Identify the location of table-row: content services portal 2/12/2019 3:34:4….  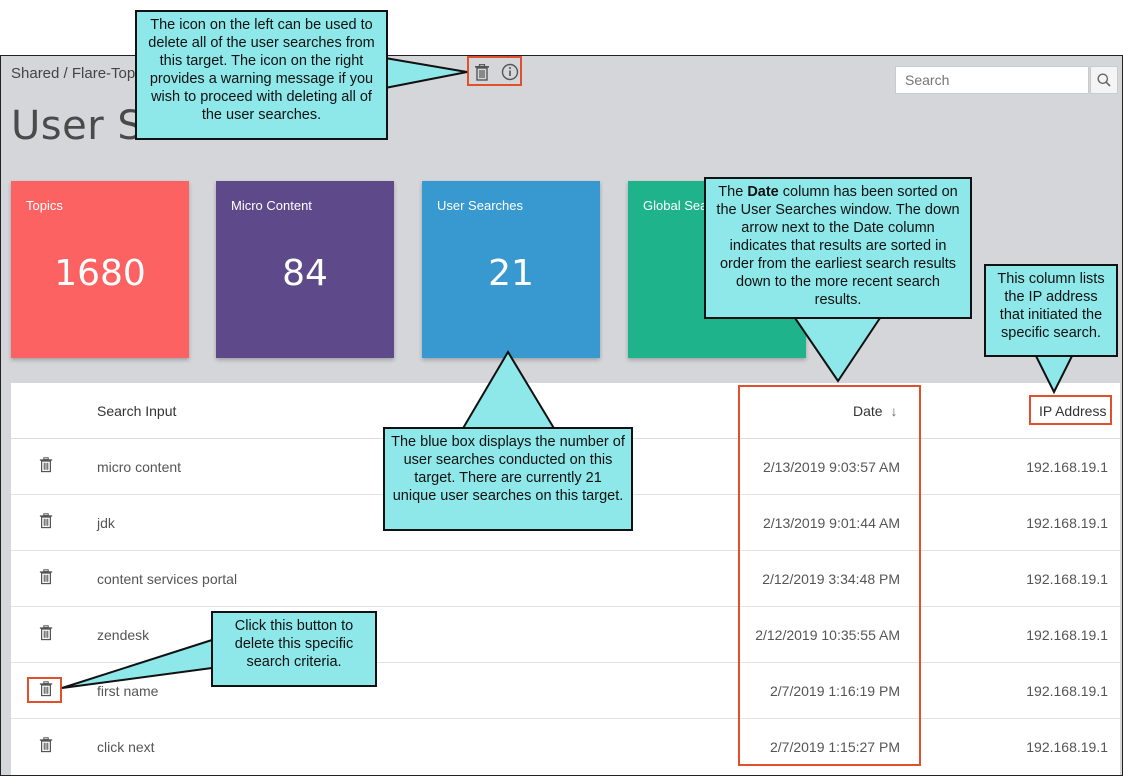
(565, 579).